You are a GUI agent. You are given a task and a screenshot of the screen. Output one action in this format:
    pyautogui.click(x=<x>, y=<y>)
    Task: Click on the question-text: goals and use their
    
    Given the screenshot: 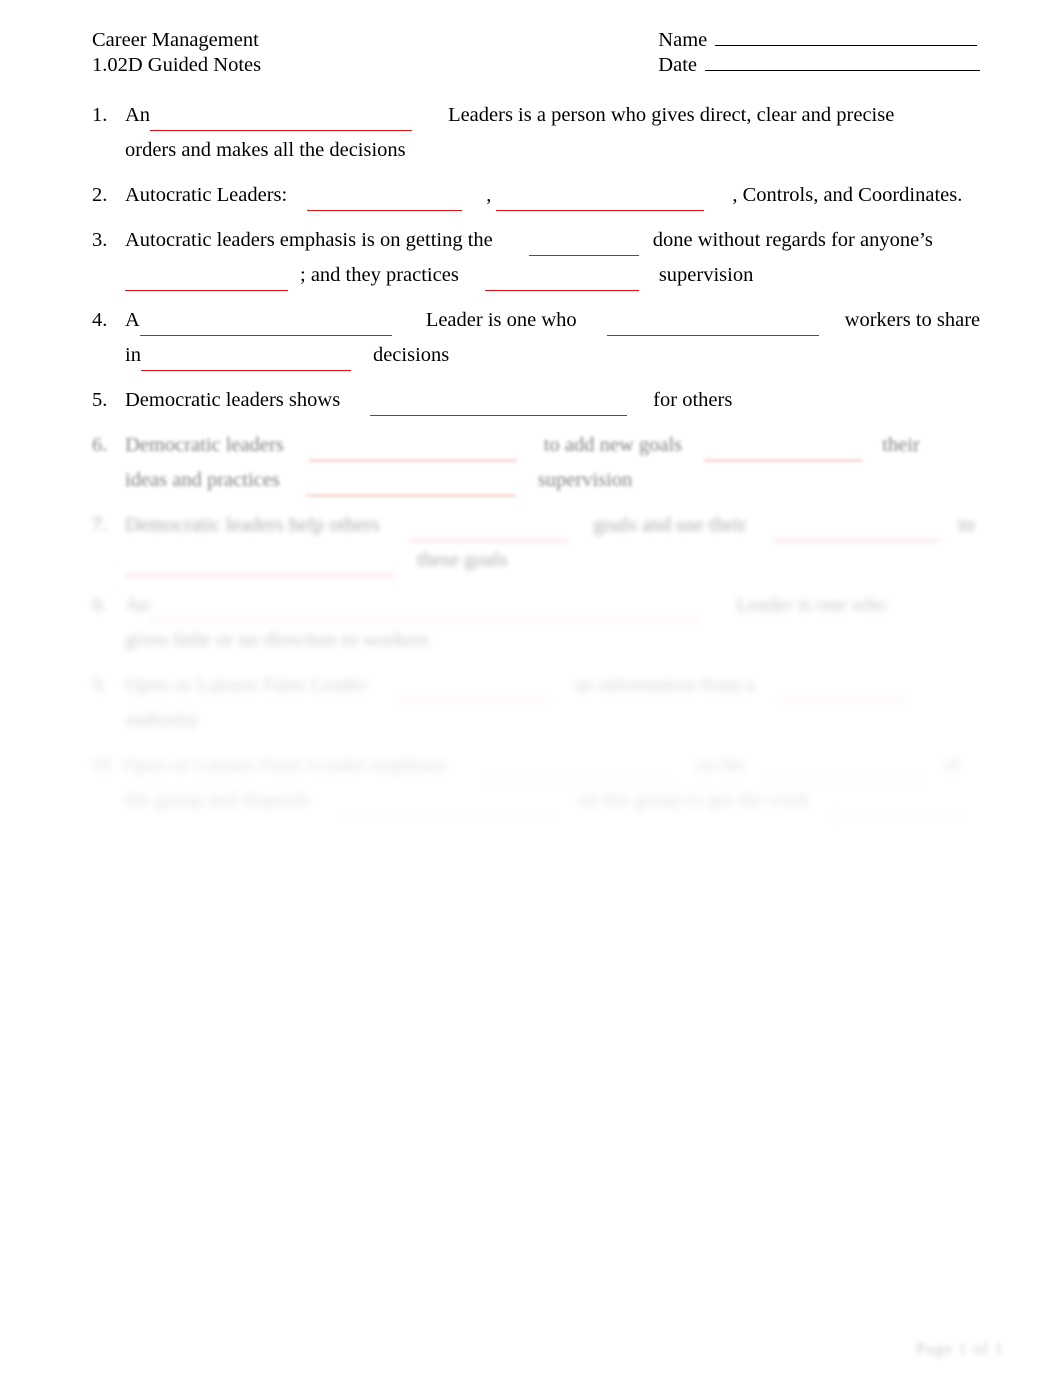 What is the action you would take?
    pyautogui.click(x=670, y=525)
    